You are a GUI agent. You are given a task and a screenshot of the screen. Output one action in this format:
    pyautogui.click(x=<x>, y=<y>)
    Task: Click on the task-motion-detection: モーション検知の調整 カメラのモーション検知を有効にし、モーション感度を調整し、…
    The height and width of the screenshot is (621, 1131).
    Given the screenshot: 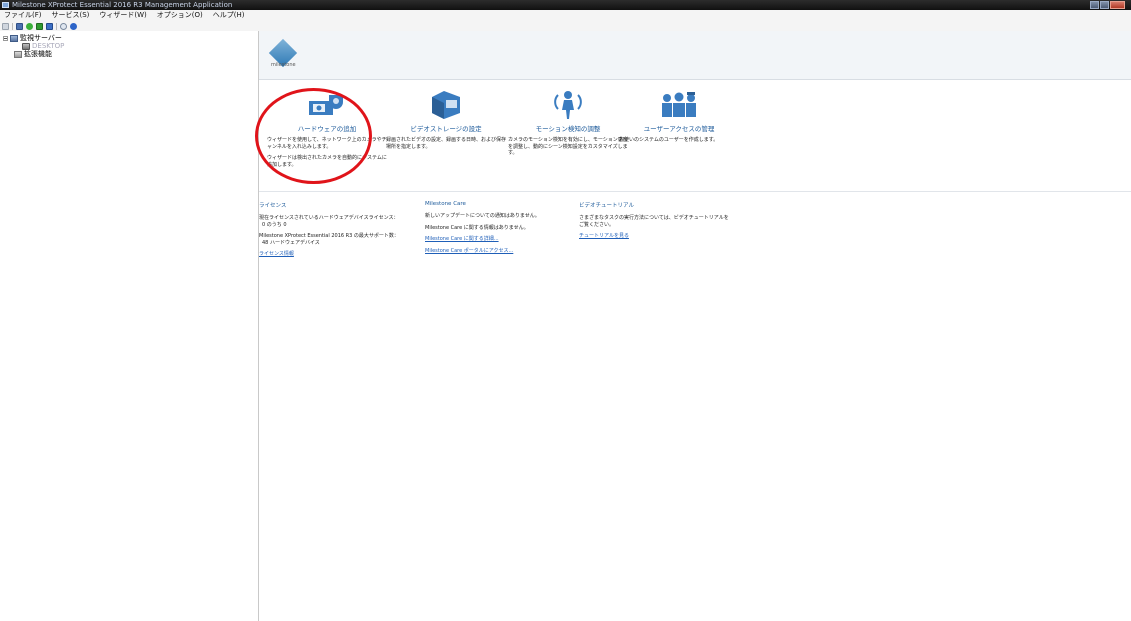 What is the action you would take?
    pyautogui.click(x=568, y=123)
    